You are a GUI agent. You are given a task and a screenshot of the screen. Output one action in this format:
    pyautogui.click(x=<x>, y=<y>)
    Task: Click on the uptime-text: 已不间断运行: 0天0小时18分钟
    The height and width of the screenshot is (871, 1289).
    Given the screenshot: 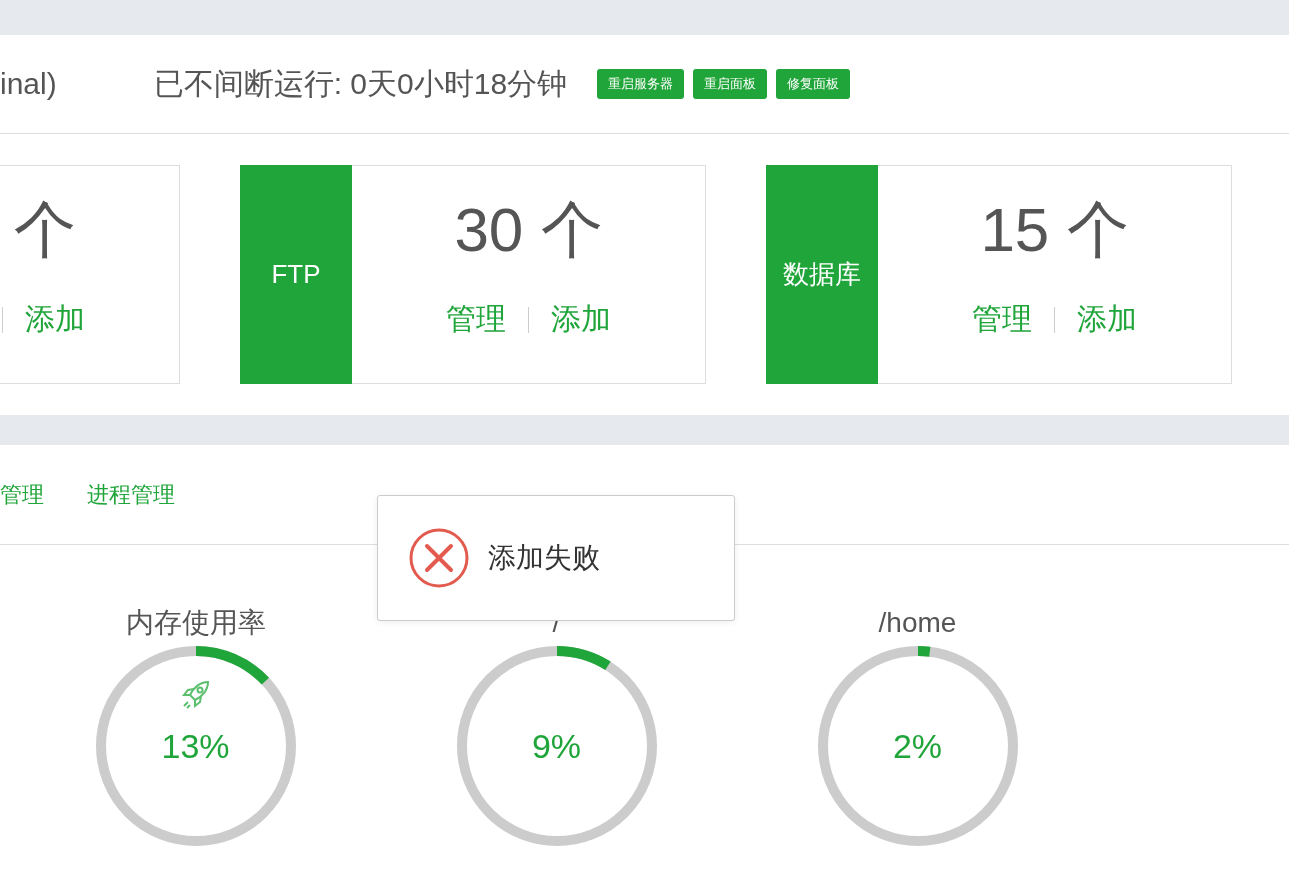 What is the action you would take?
    pyautogui.click(x=360, y=83)
    